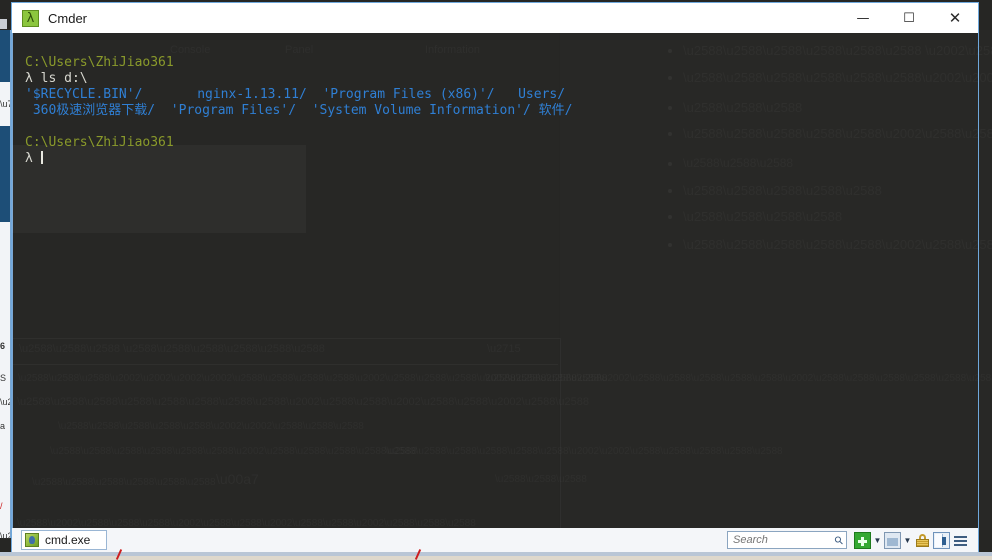 This screenshot has height=560, width=992. Describe the element at coordinates (3, 426) in the screenshot. I see `sliver-label-5: a` at that location.